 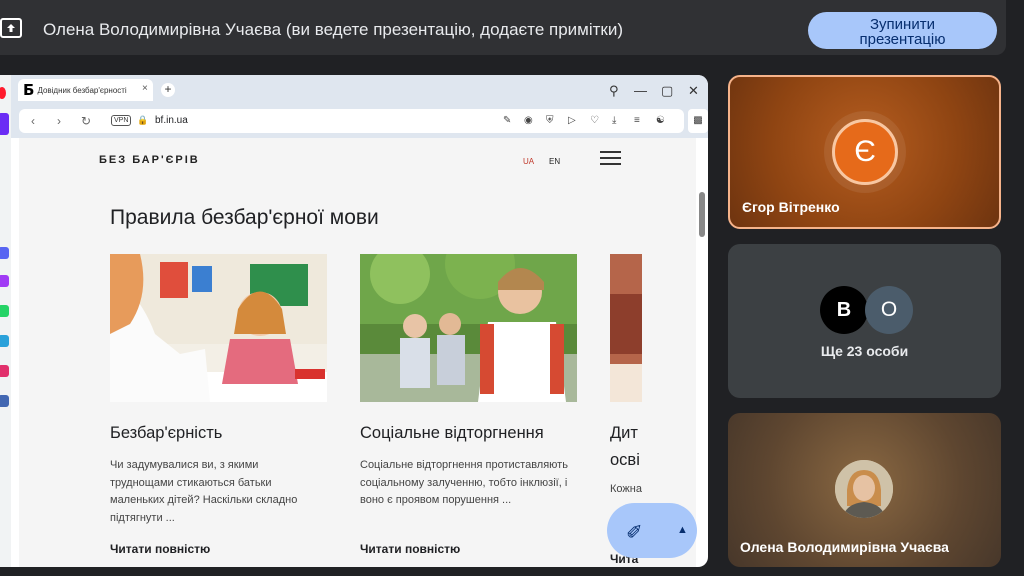 I want to click on page-scrollbar, so click(x=702, y=214).